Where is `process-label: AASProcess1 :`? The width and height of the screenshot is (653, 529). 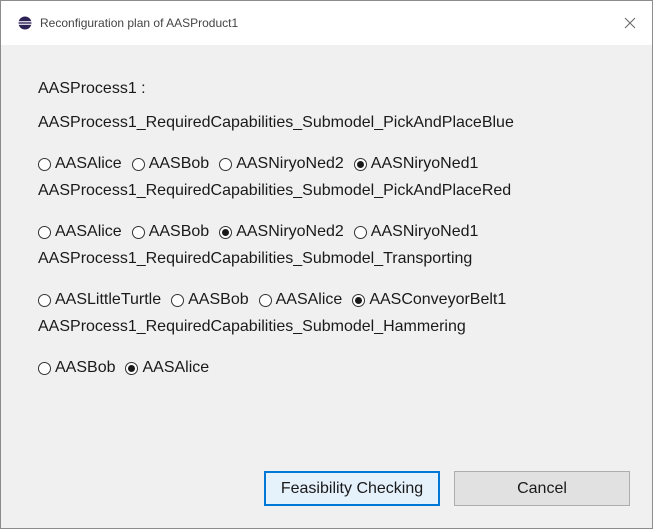 process-label: AASProcess1 : is located at coordinates (92, 88).